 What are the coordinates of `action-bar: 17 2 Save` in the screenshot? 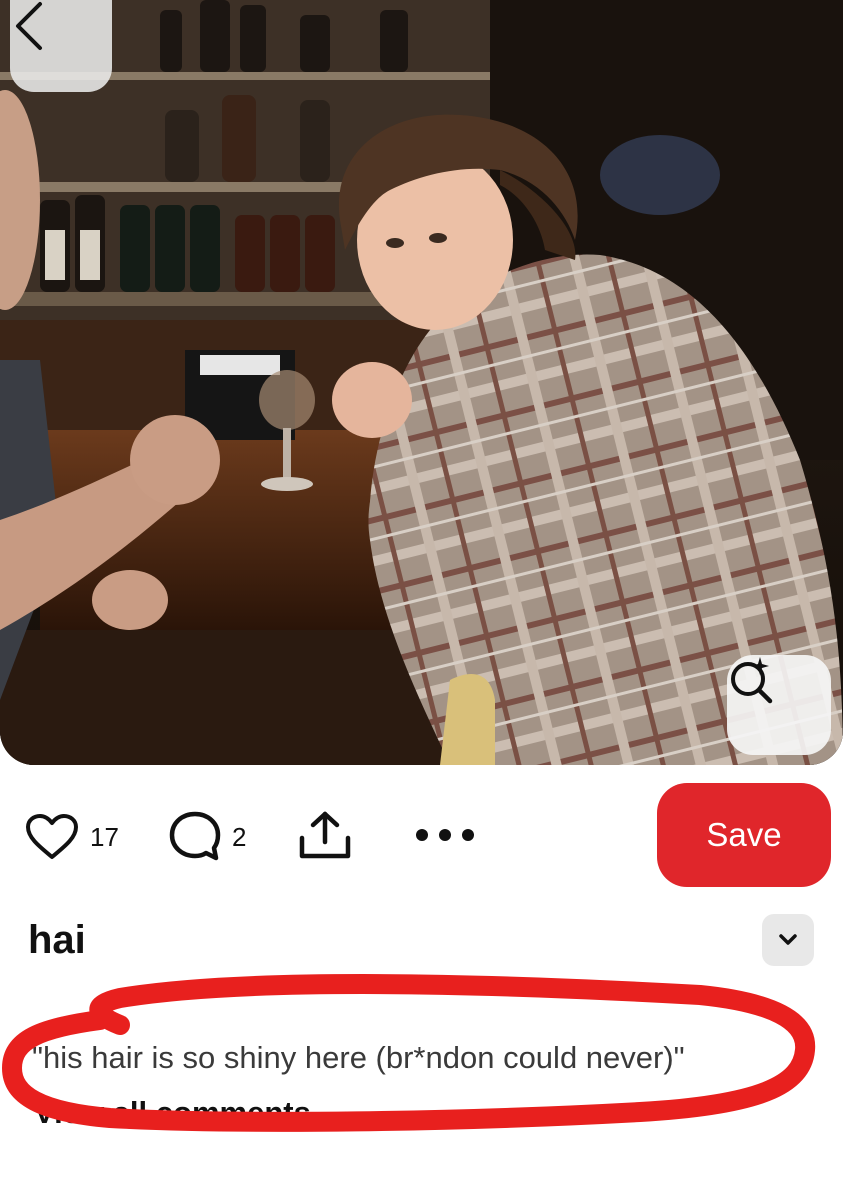 It's located at (421, 835).